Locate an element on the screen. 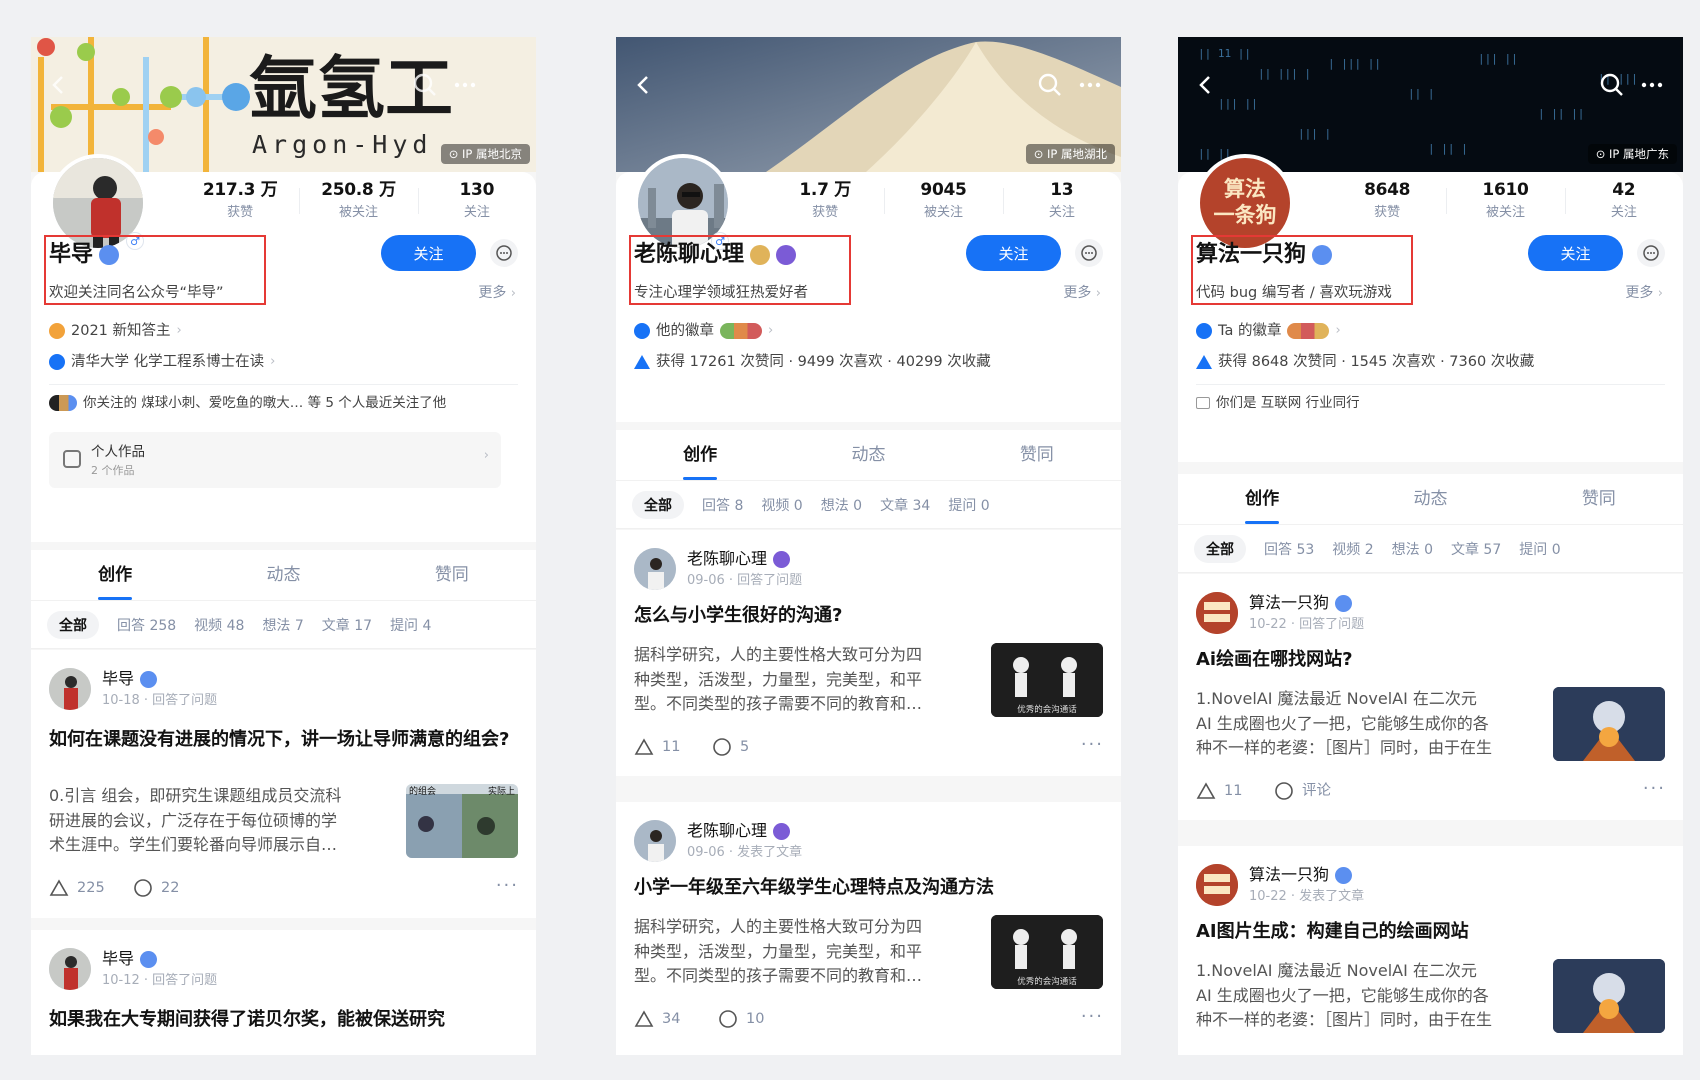  stat-likes: 217.3 万获赞 is located at coordinates (240, 203).